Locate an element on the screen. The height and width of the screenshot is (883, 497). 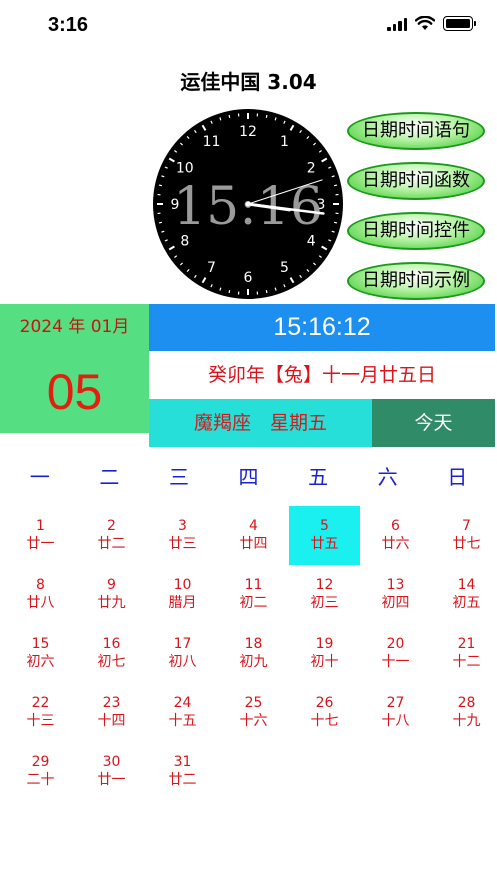
lunar-day-label: 腊月 is located at coordinates (182, 603).